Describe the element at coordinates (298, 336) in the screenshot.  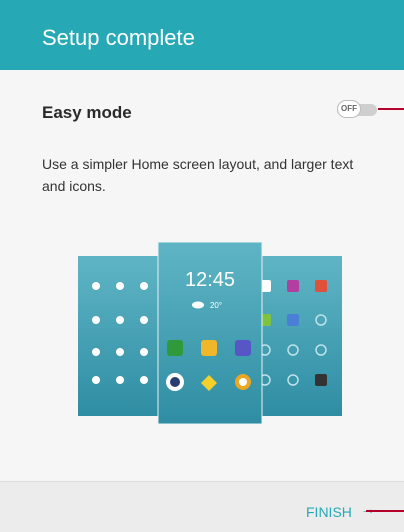
I see `right-screen` at that location.